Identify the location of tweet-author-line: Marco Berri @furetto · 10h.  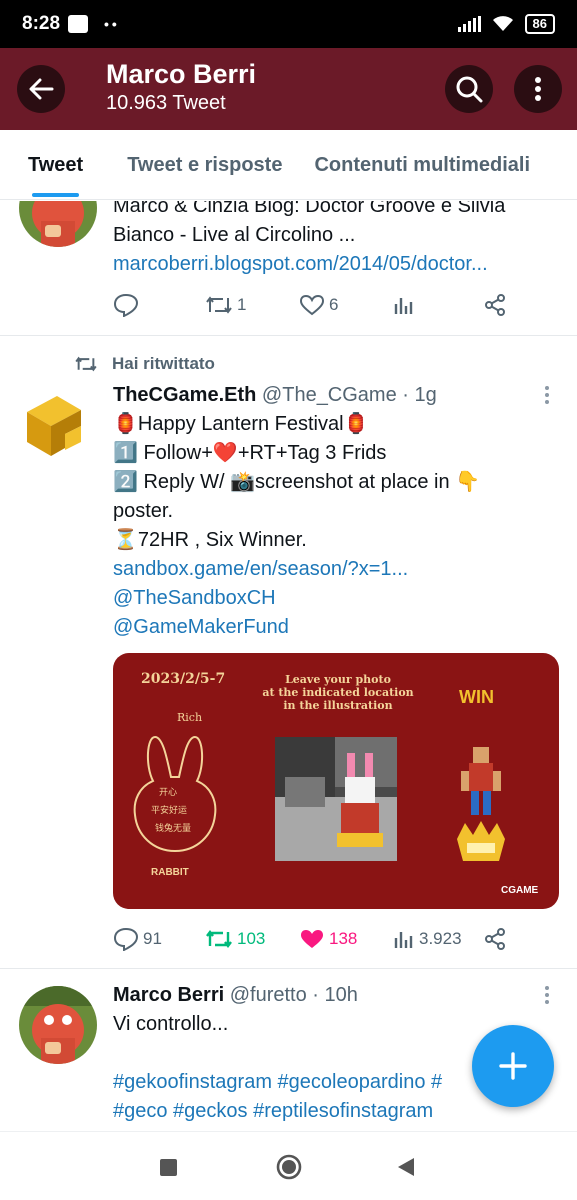
(338, 995).